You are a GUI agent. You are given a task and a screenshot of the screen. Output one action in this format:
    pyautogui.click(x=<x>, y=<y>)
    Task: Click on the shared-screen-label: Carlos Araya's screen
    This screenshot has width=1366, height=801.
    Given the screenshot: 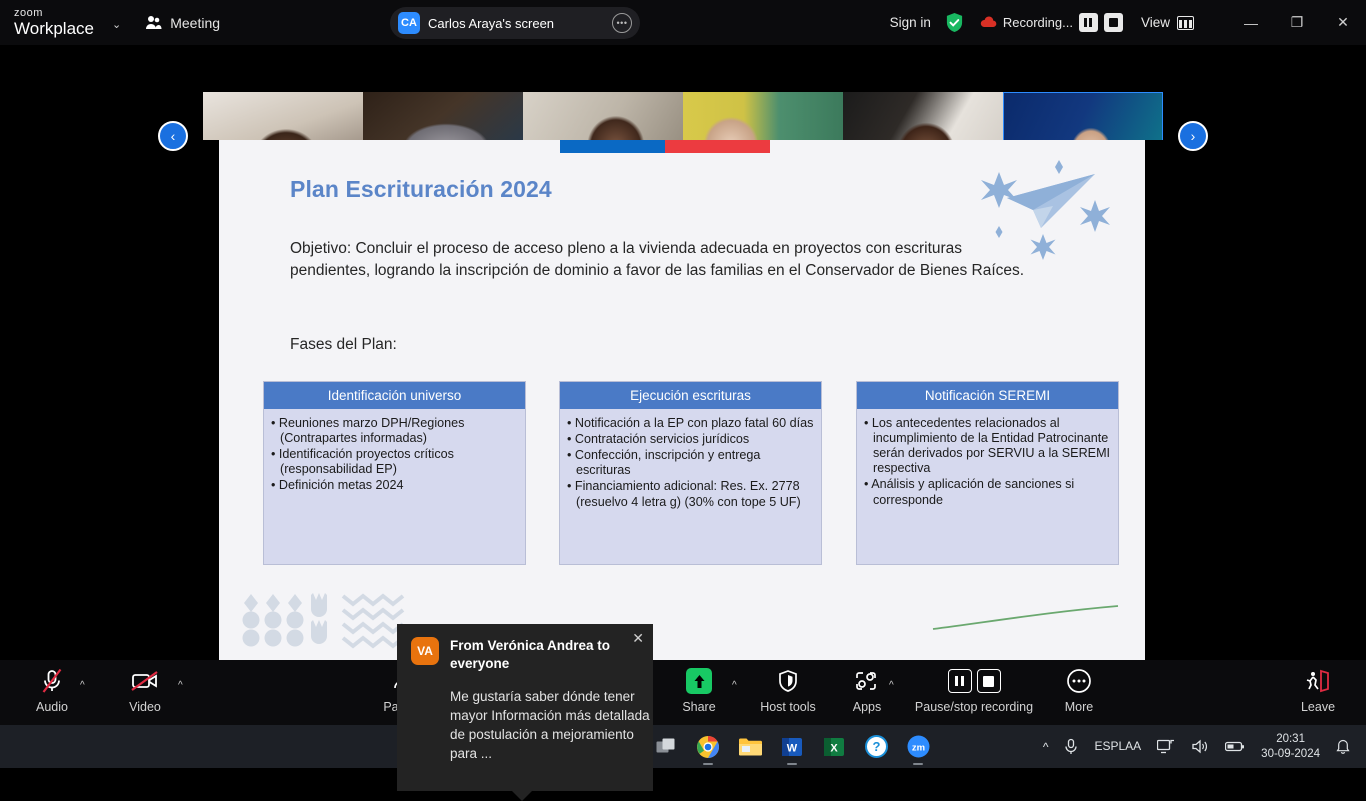 What is the action you would take?
    pyautogui.click(x=491, y=23)
    